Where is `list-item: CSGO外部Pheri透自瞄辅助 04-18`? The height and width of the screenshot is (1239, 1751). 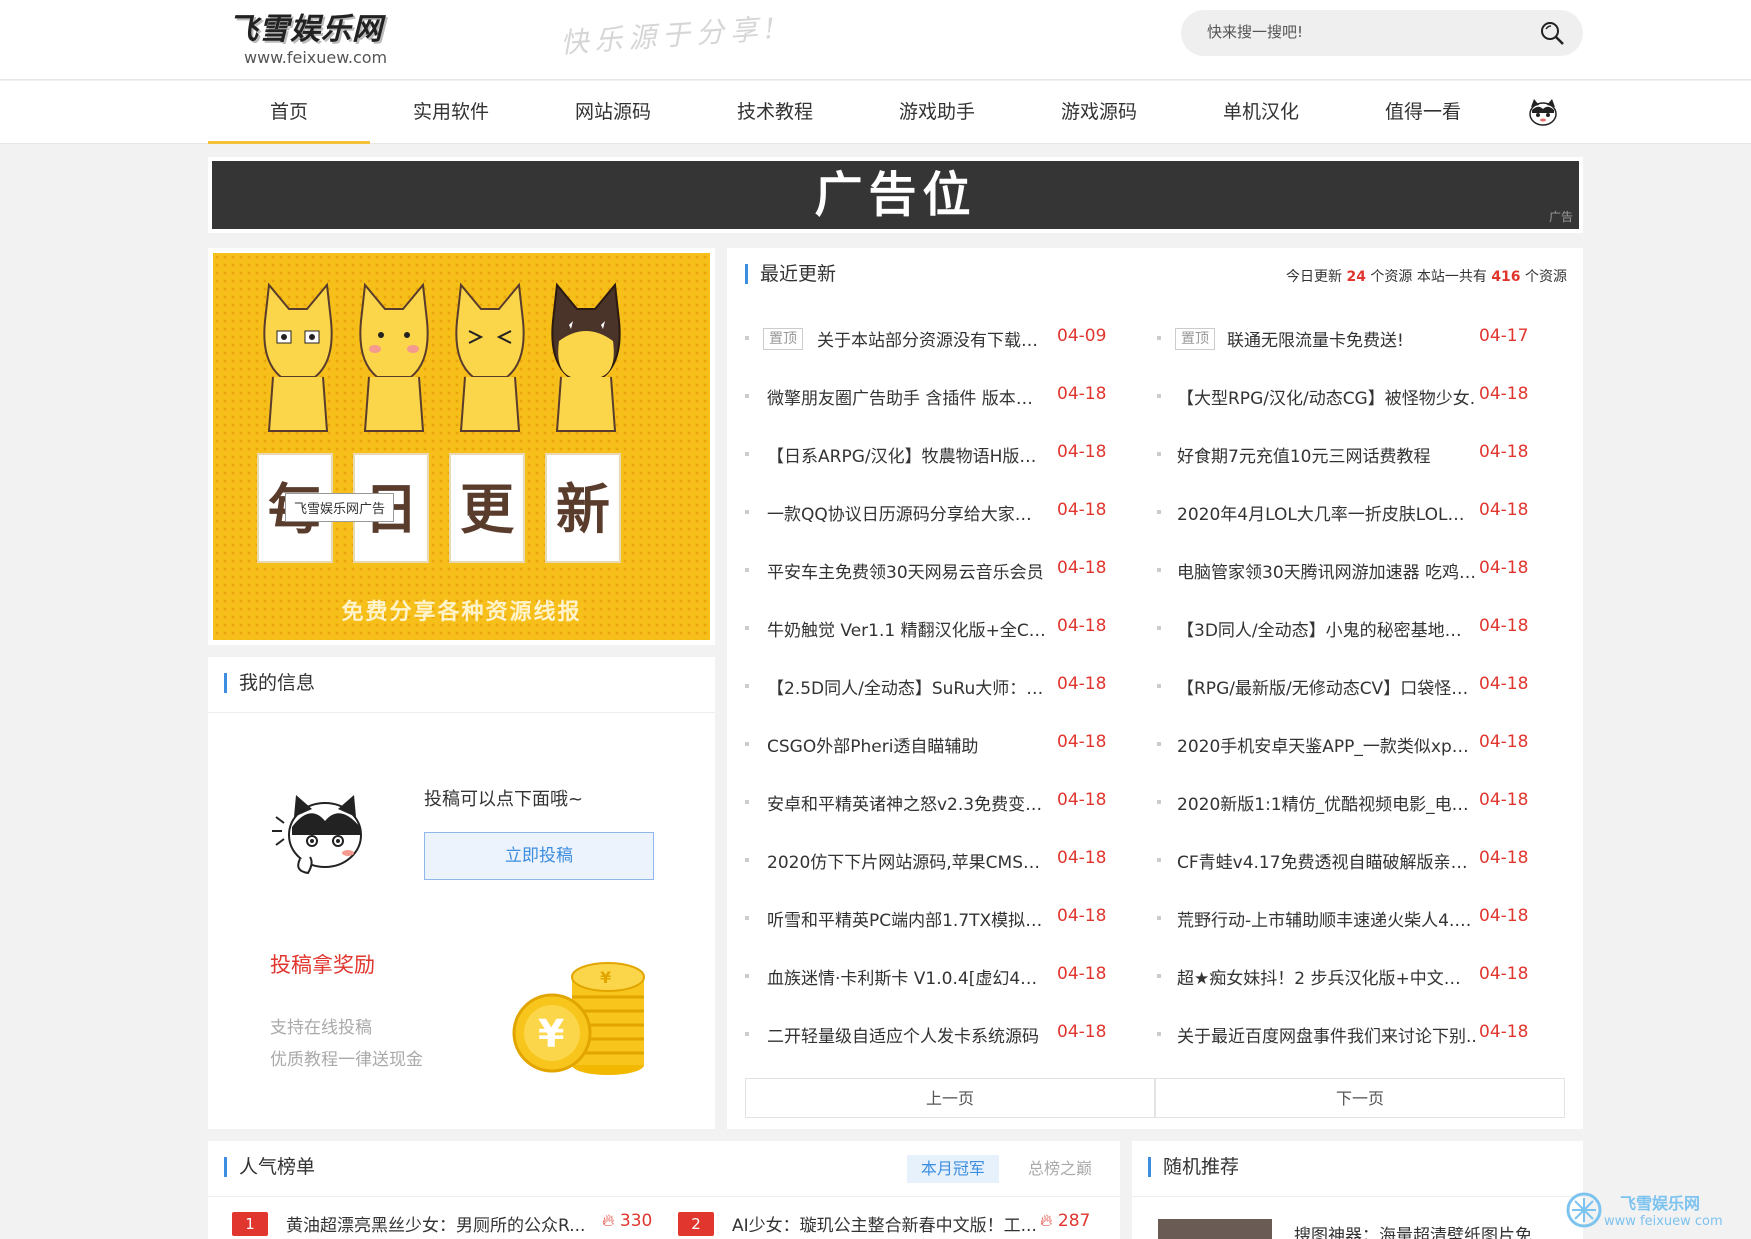
list-item: CSGO外部Pheri透自瞄辅助 04-18 is located at coordinates (945, 747).